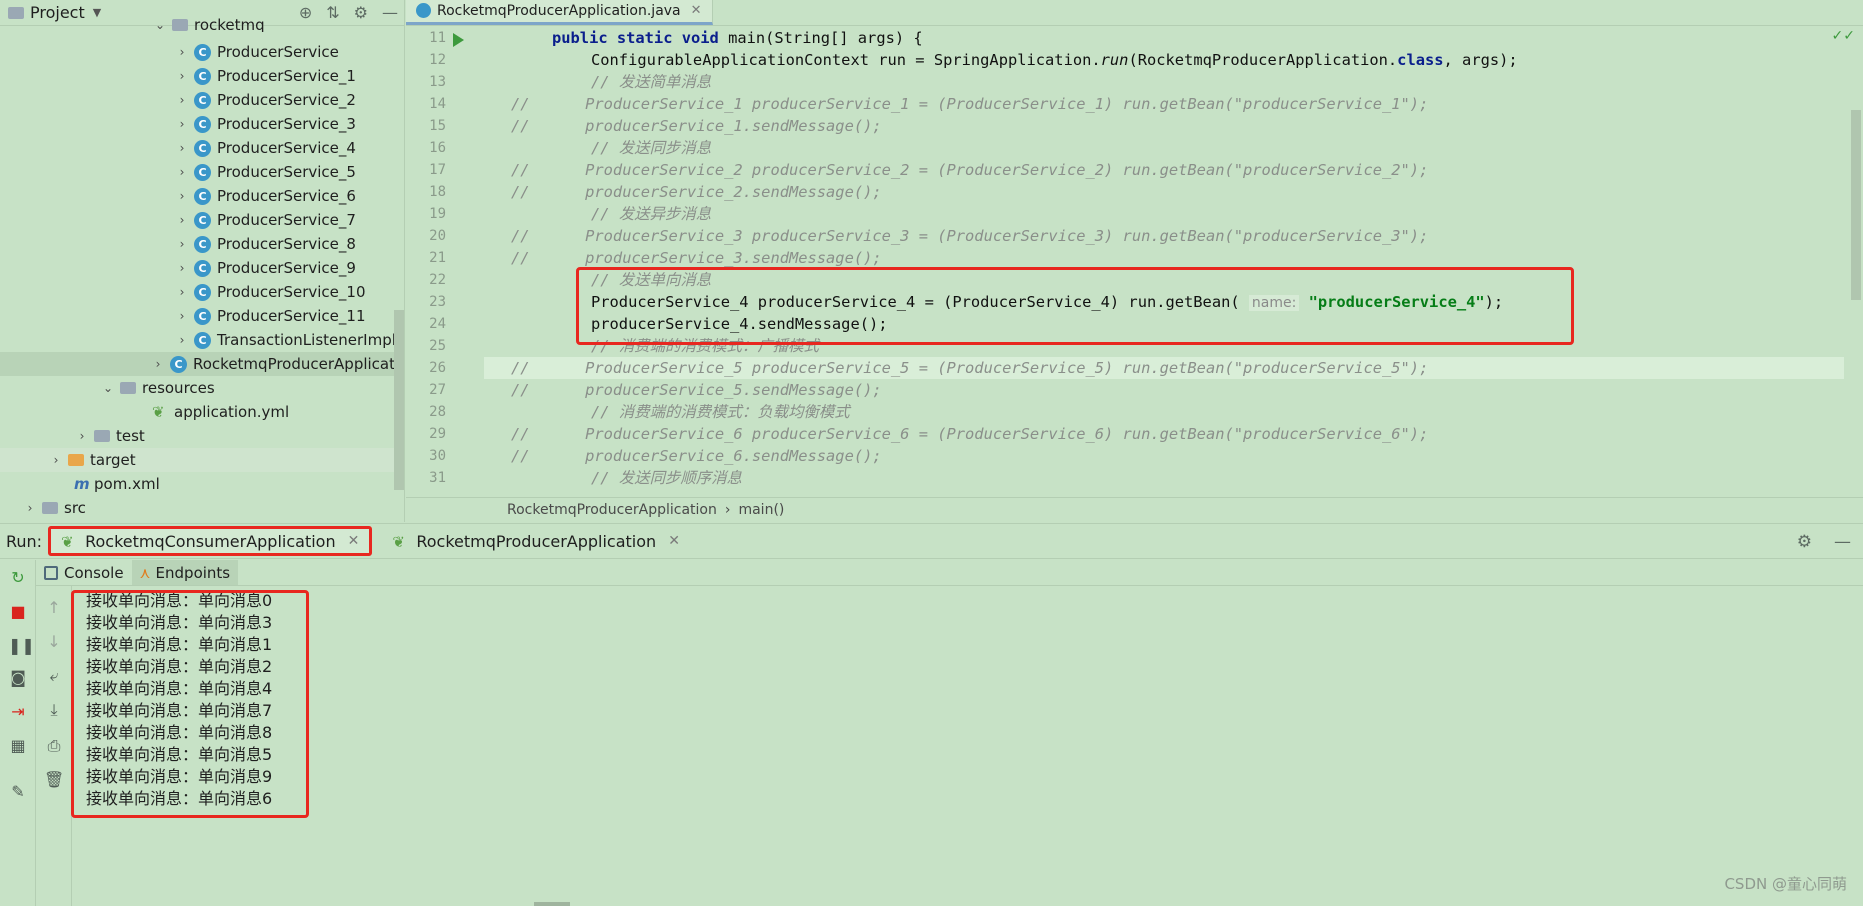  Describe the element at coordinates (612, 510) in the screenshot. I see `breadcrumb-class: RocketmqProducerApplication` at that location.